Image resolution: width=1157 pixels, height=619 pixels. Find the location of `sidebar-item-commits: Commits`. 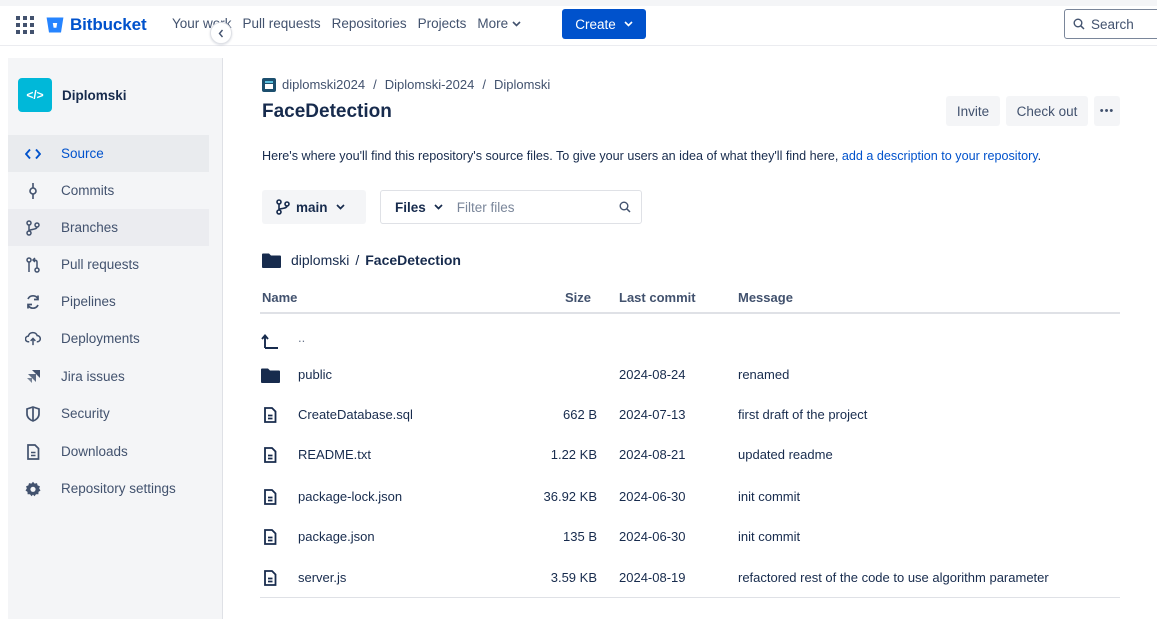

sidebar-item-commits: Commits is located at coordinates (108, 190).